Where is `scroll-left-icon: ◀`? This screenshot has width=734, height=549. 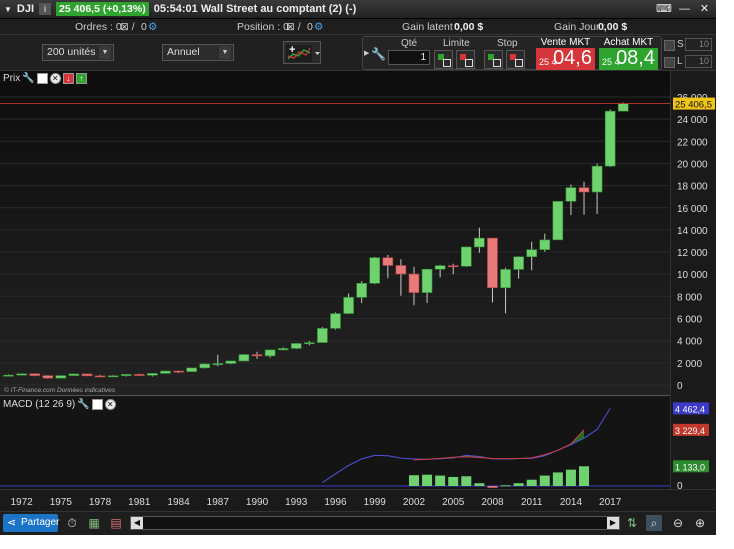 scroll-left-icon: ◀ is located at coordinates (137, 523).